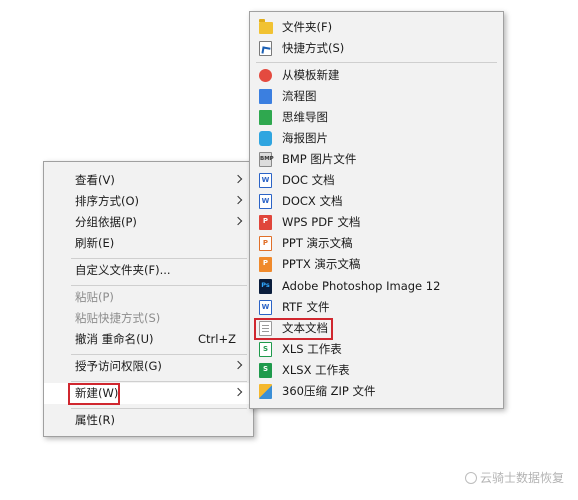 The image size is (578, 500). What do you see at coordinates (94, 297) in the screenshot?
I see `menu-item-label: 粘贴(P)` at bounding box center [94, 297].